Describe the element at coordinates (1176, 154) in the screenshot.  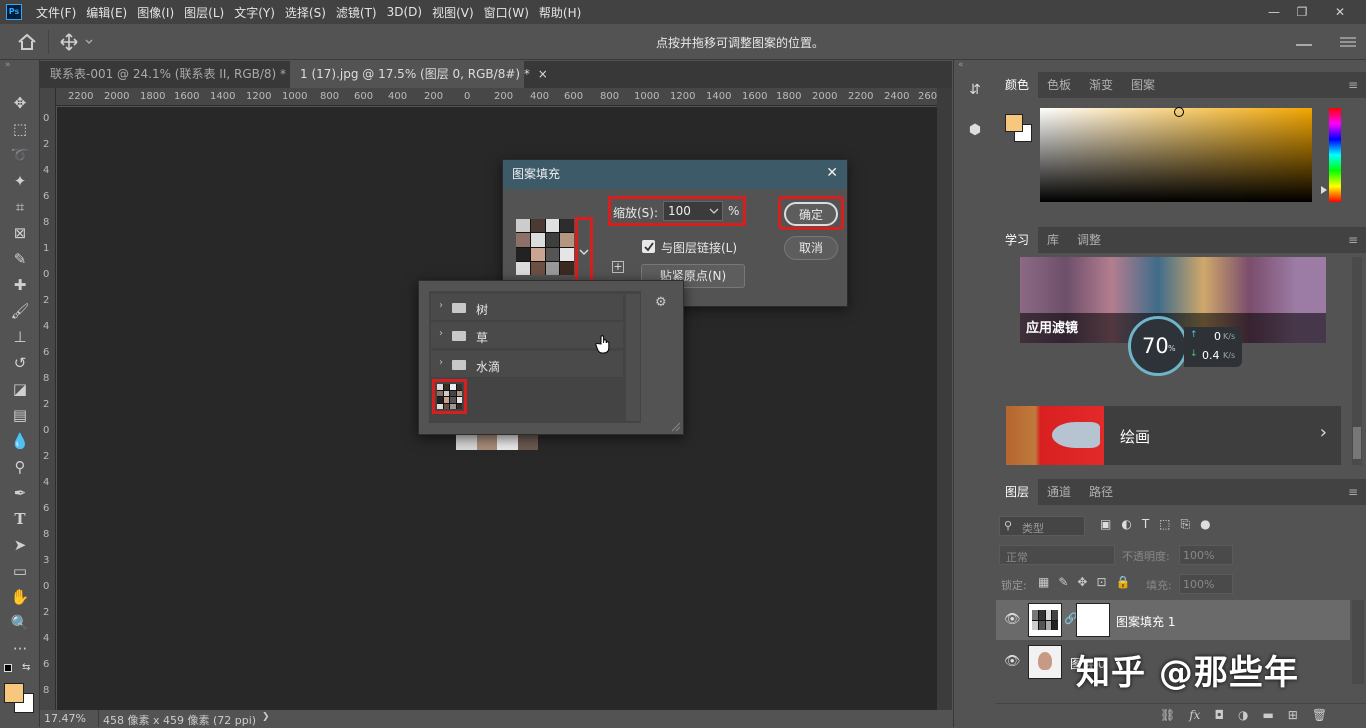
I see `color-picker-field` at that location.